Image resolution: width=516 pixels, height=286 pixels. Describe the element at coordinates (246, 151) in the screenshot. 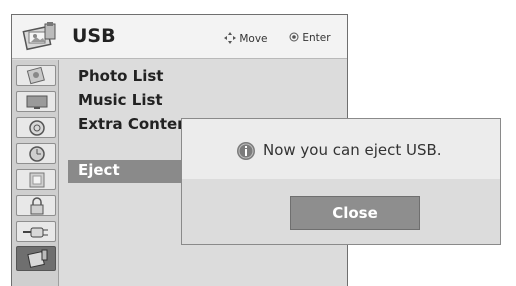

I see `info-icon` at that location.